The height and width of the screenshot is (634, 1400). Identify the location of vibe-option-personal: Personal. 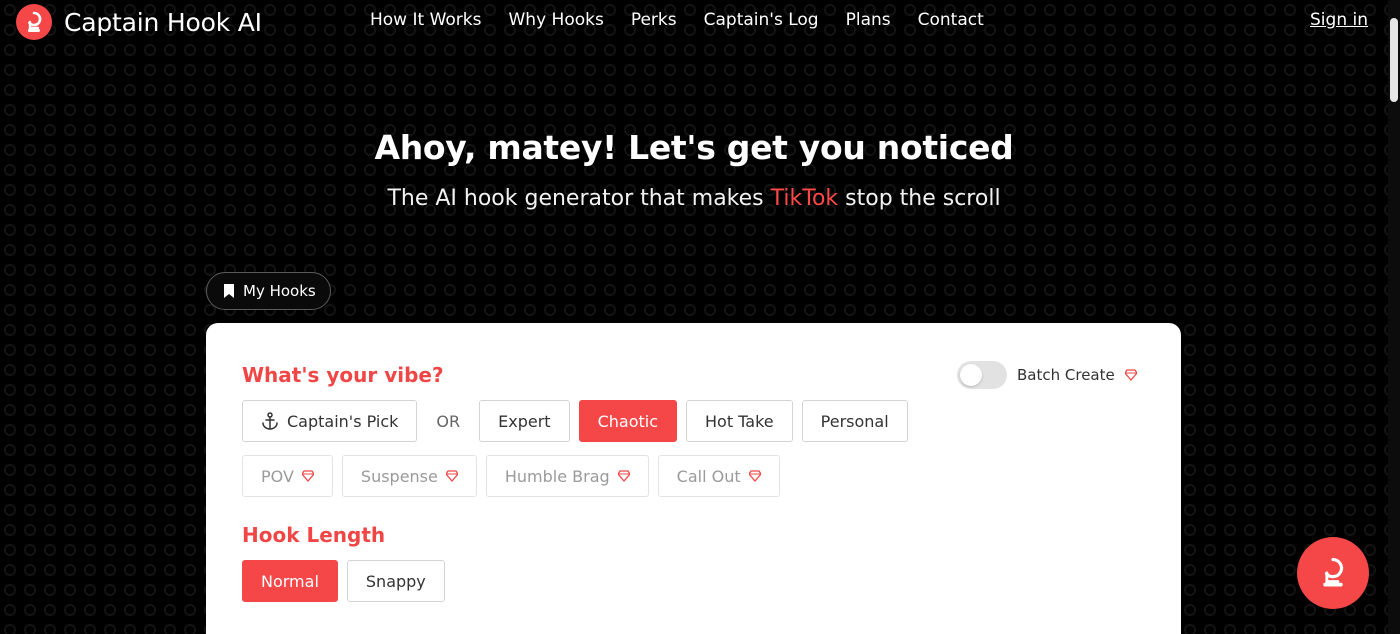
(854, 421).